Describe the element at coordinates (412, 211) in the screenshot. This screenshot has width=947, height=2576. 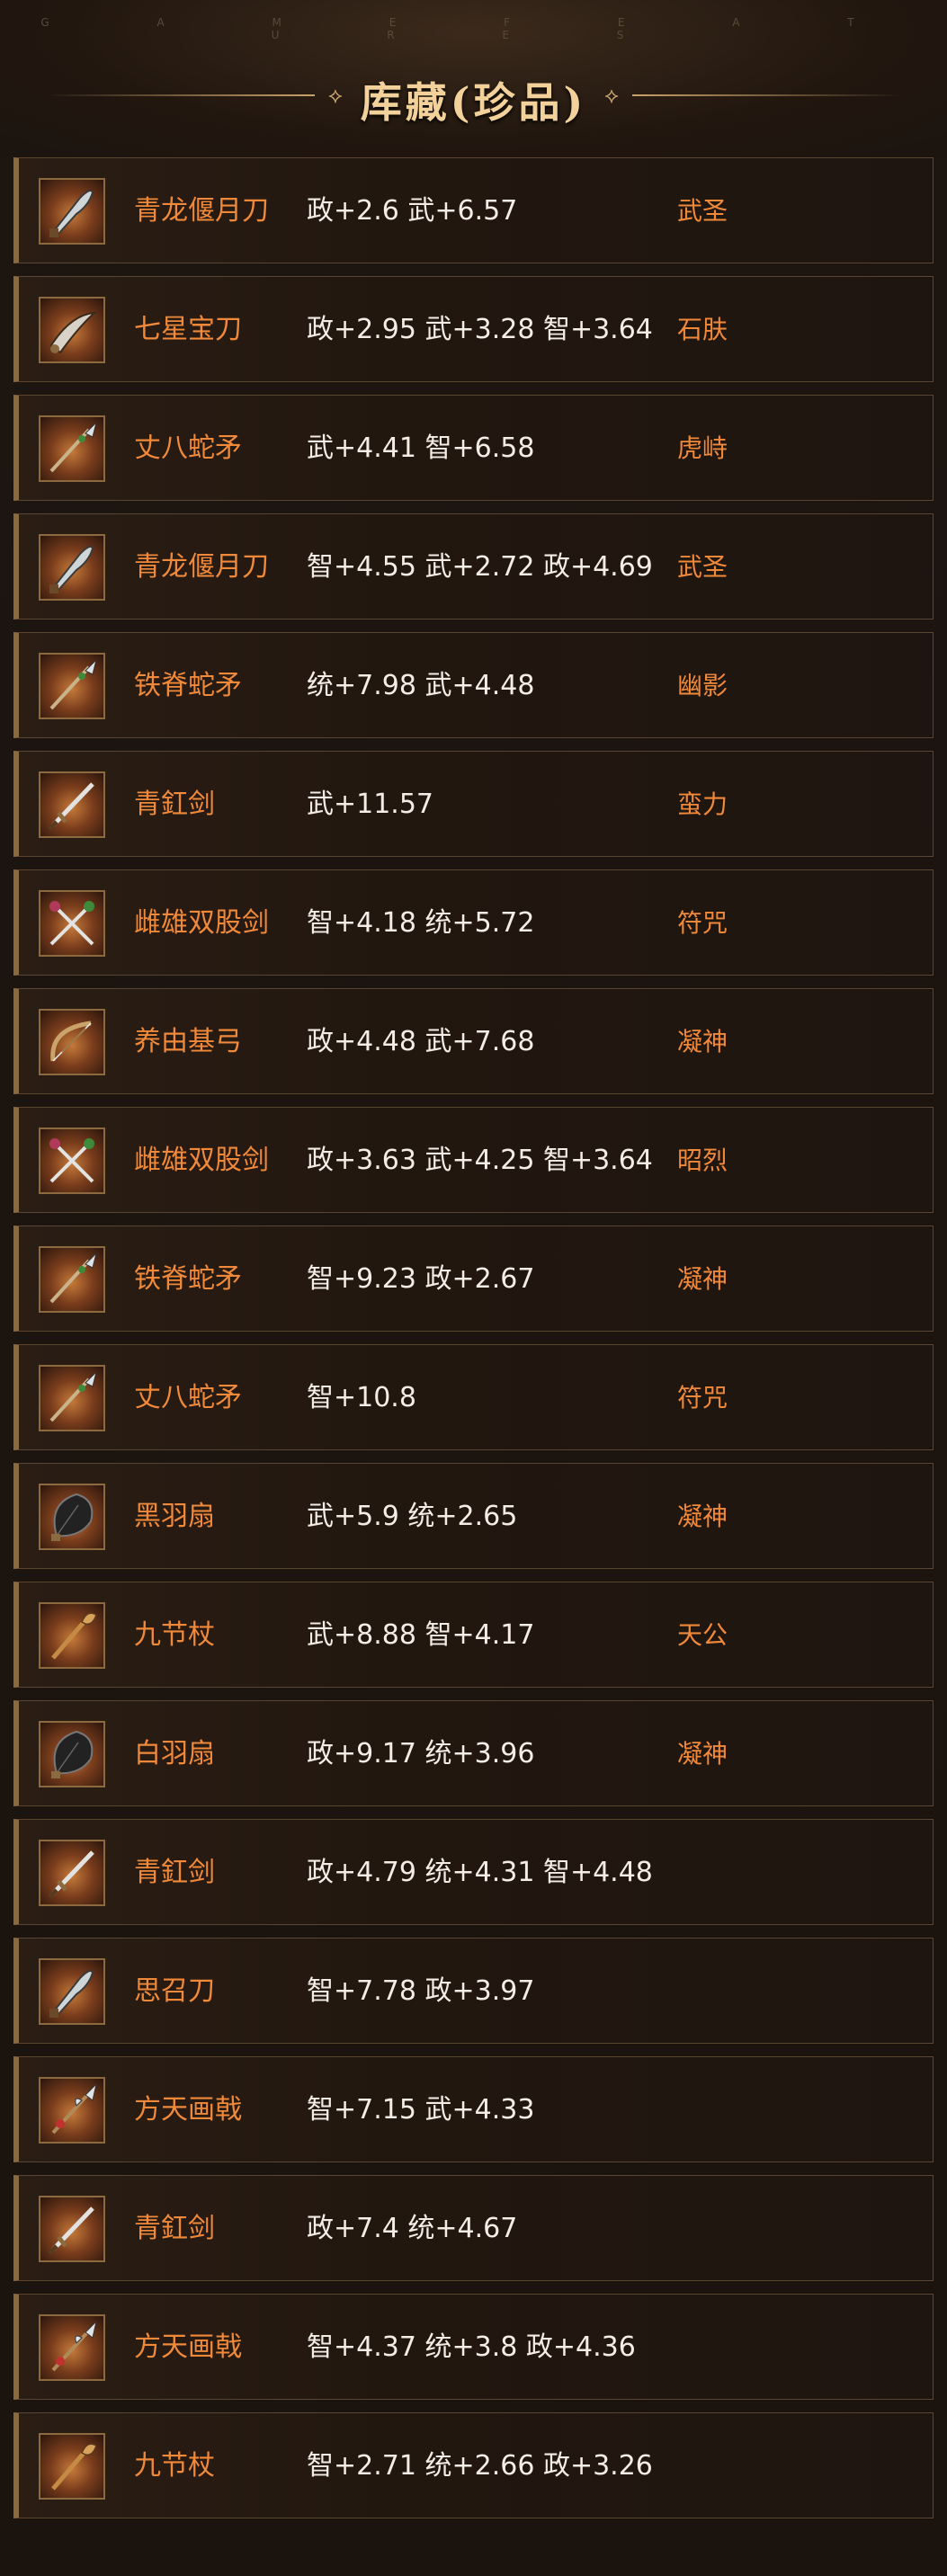
I see `item-stats: 政+2.6 武+6.57` at that location.